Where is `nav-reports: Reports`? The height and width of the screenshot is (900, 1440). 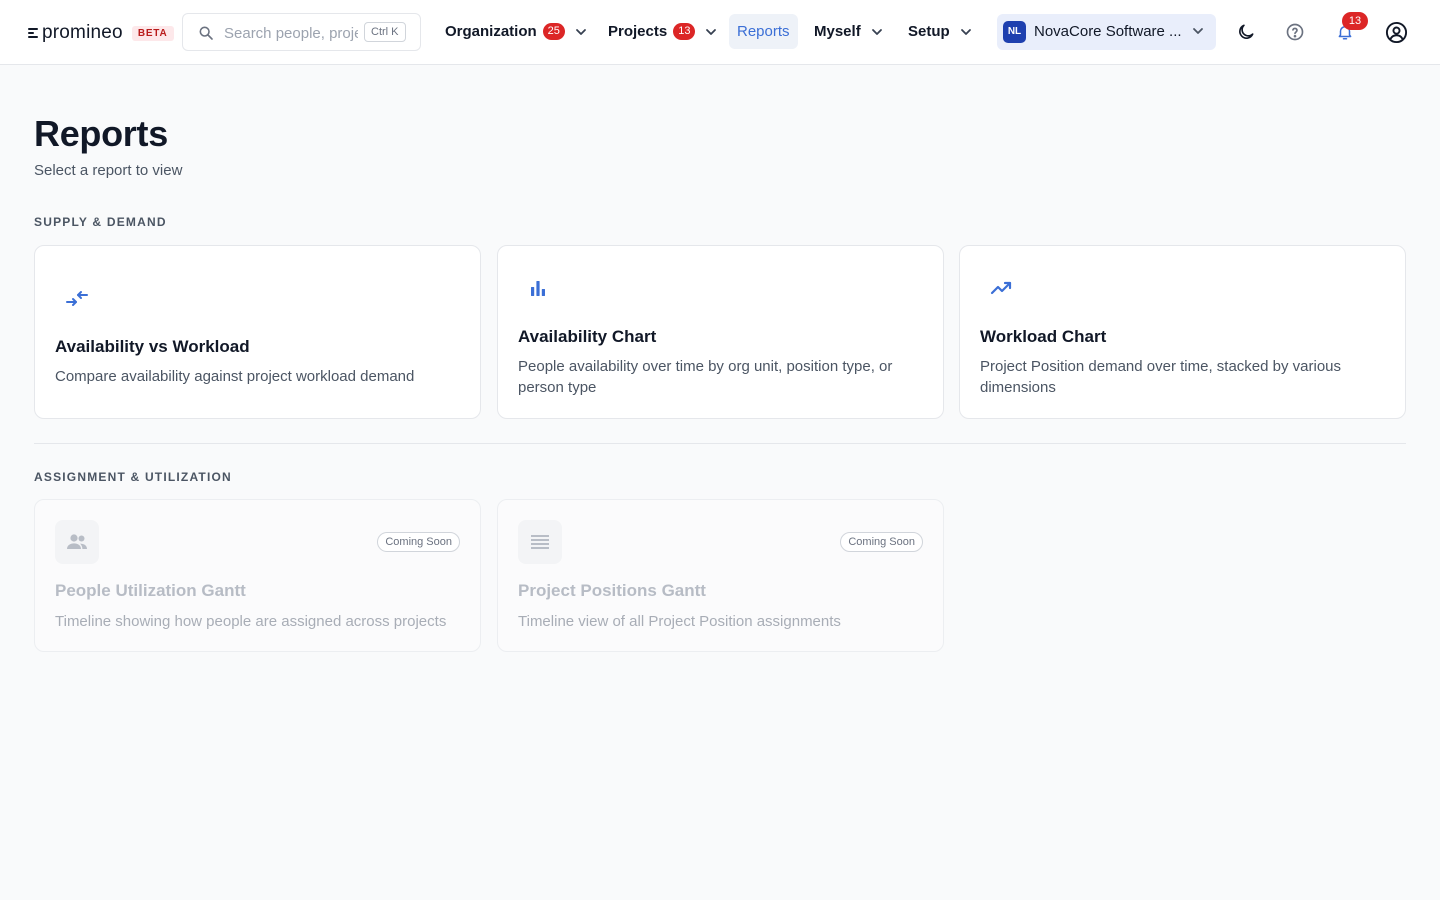
nav-reports: Reports is located at coordinates (763, 31).